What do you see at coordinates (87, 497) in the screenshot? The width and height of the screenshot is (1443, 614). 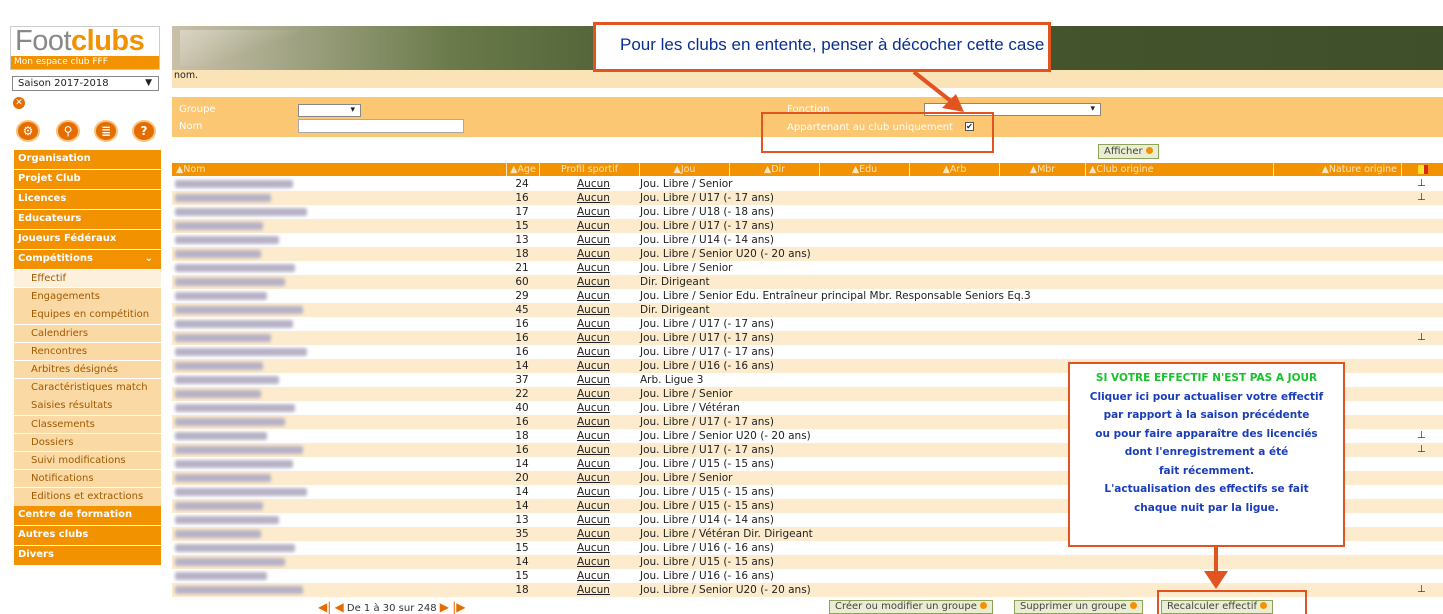 I see `sidebar-subitem: Editions et extractions` at bounding box center [87, 497].